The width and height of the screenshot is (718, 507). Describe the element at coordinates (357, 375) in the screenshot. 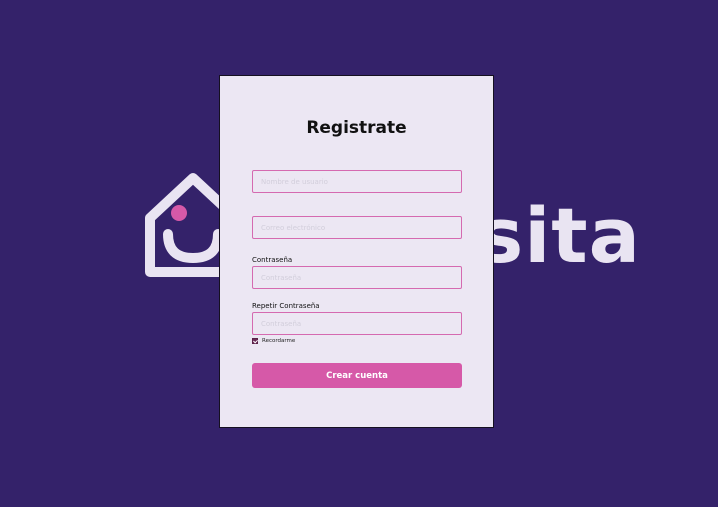

I see `create-account-button: Crear cuenta` at that location.